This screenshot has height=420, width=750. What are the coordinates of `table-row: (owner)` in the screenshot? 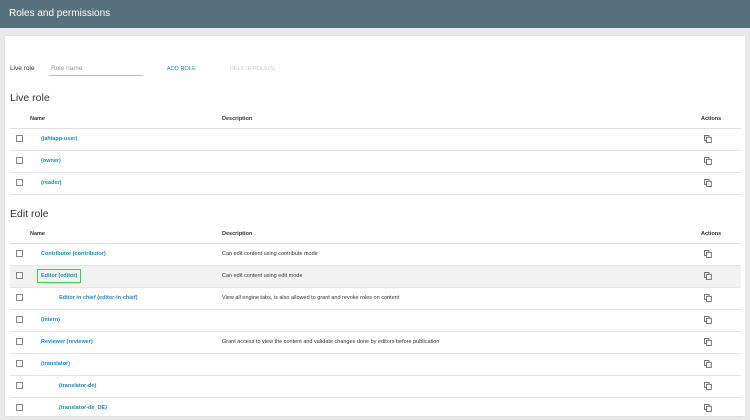 It's located at (375, 162).